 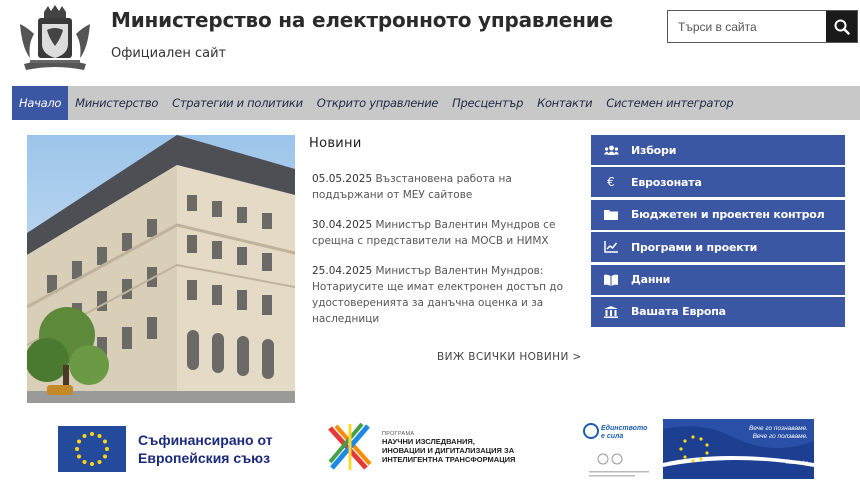 I want to click on eu-line-1: Съфинансирано от, so click(x=205, y=440).